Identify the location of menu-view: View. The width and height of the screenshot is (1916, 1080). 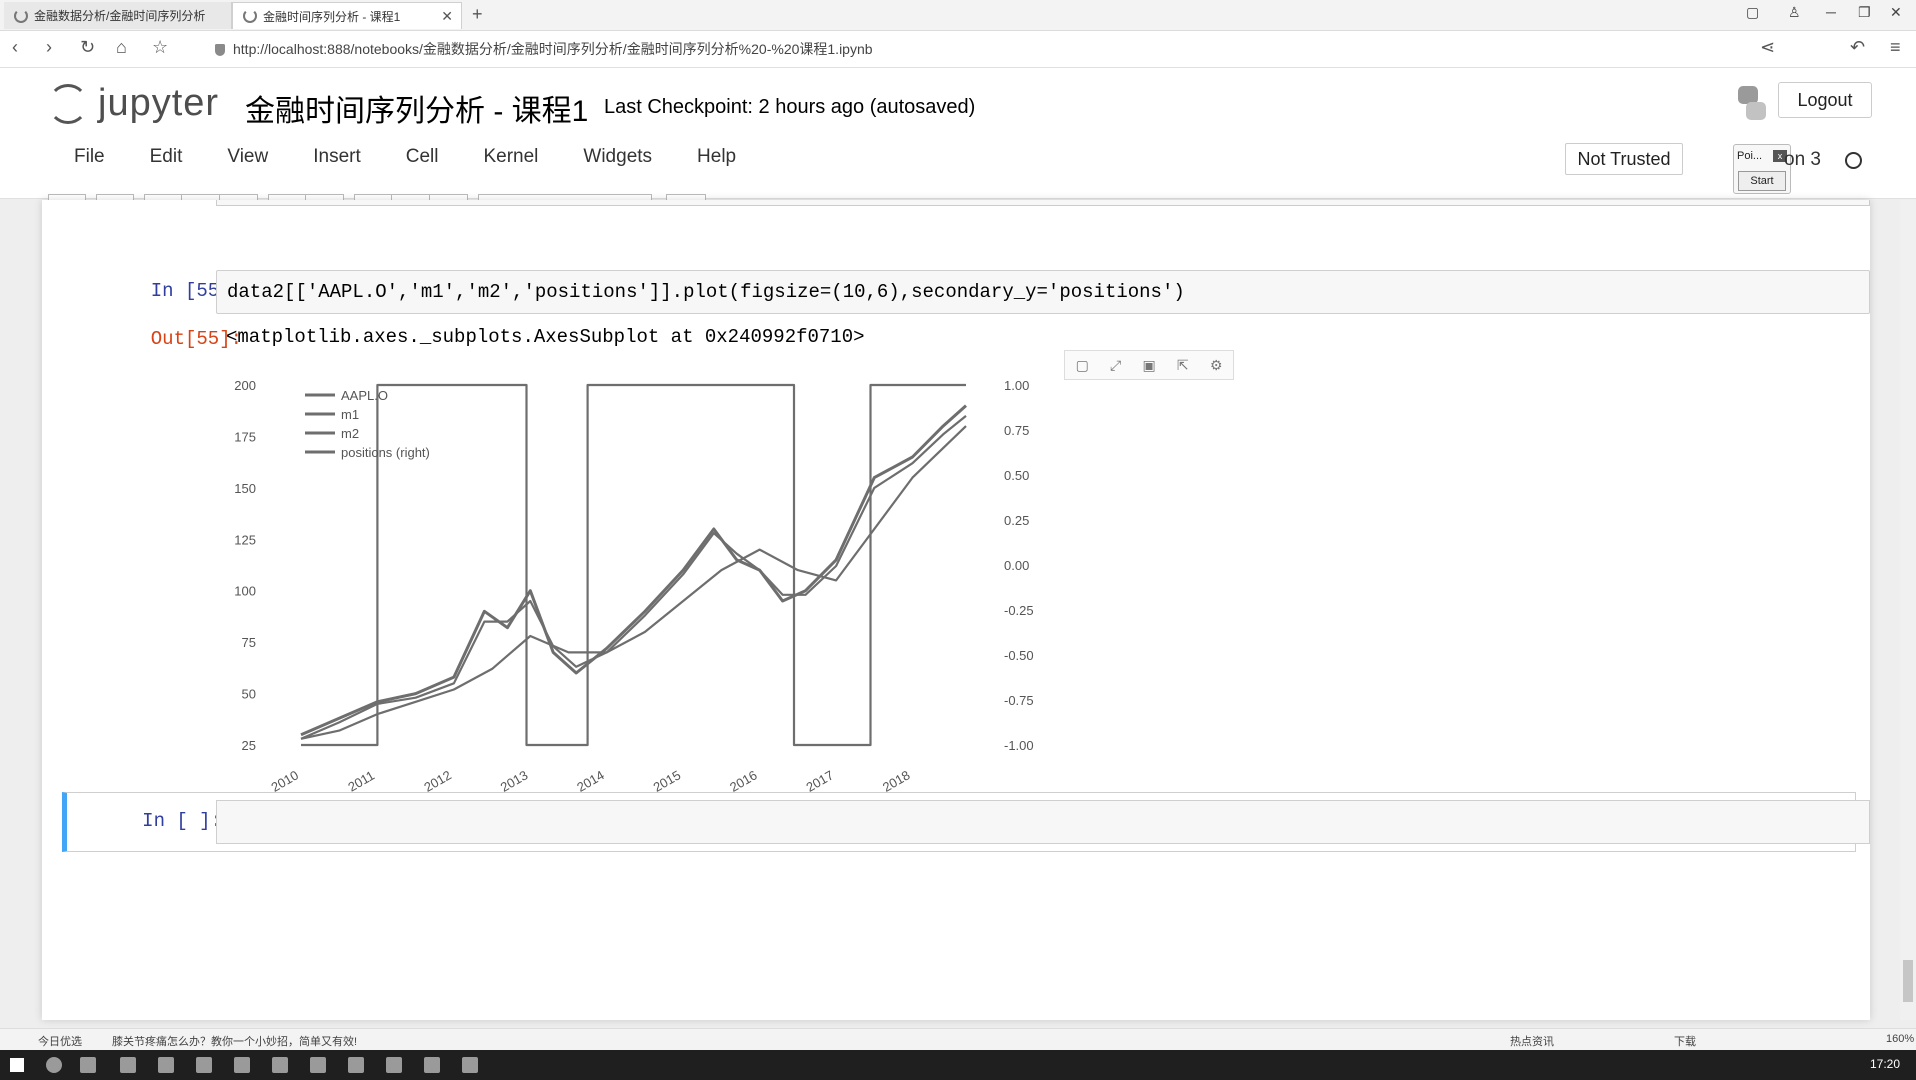
(247, 157).